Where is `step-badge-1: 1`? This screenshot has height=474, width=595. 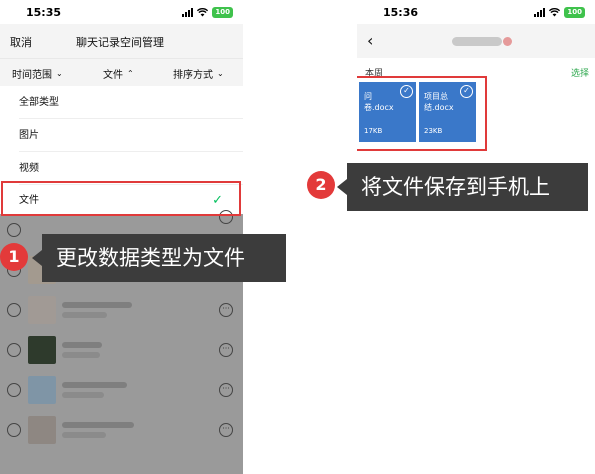 step-badge-1: 1 is located at coordinates (14, 257).